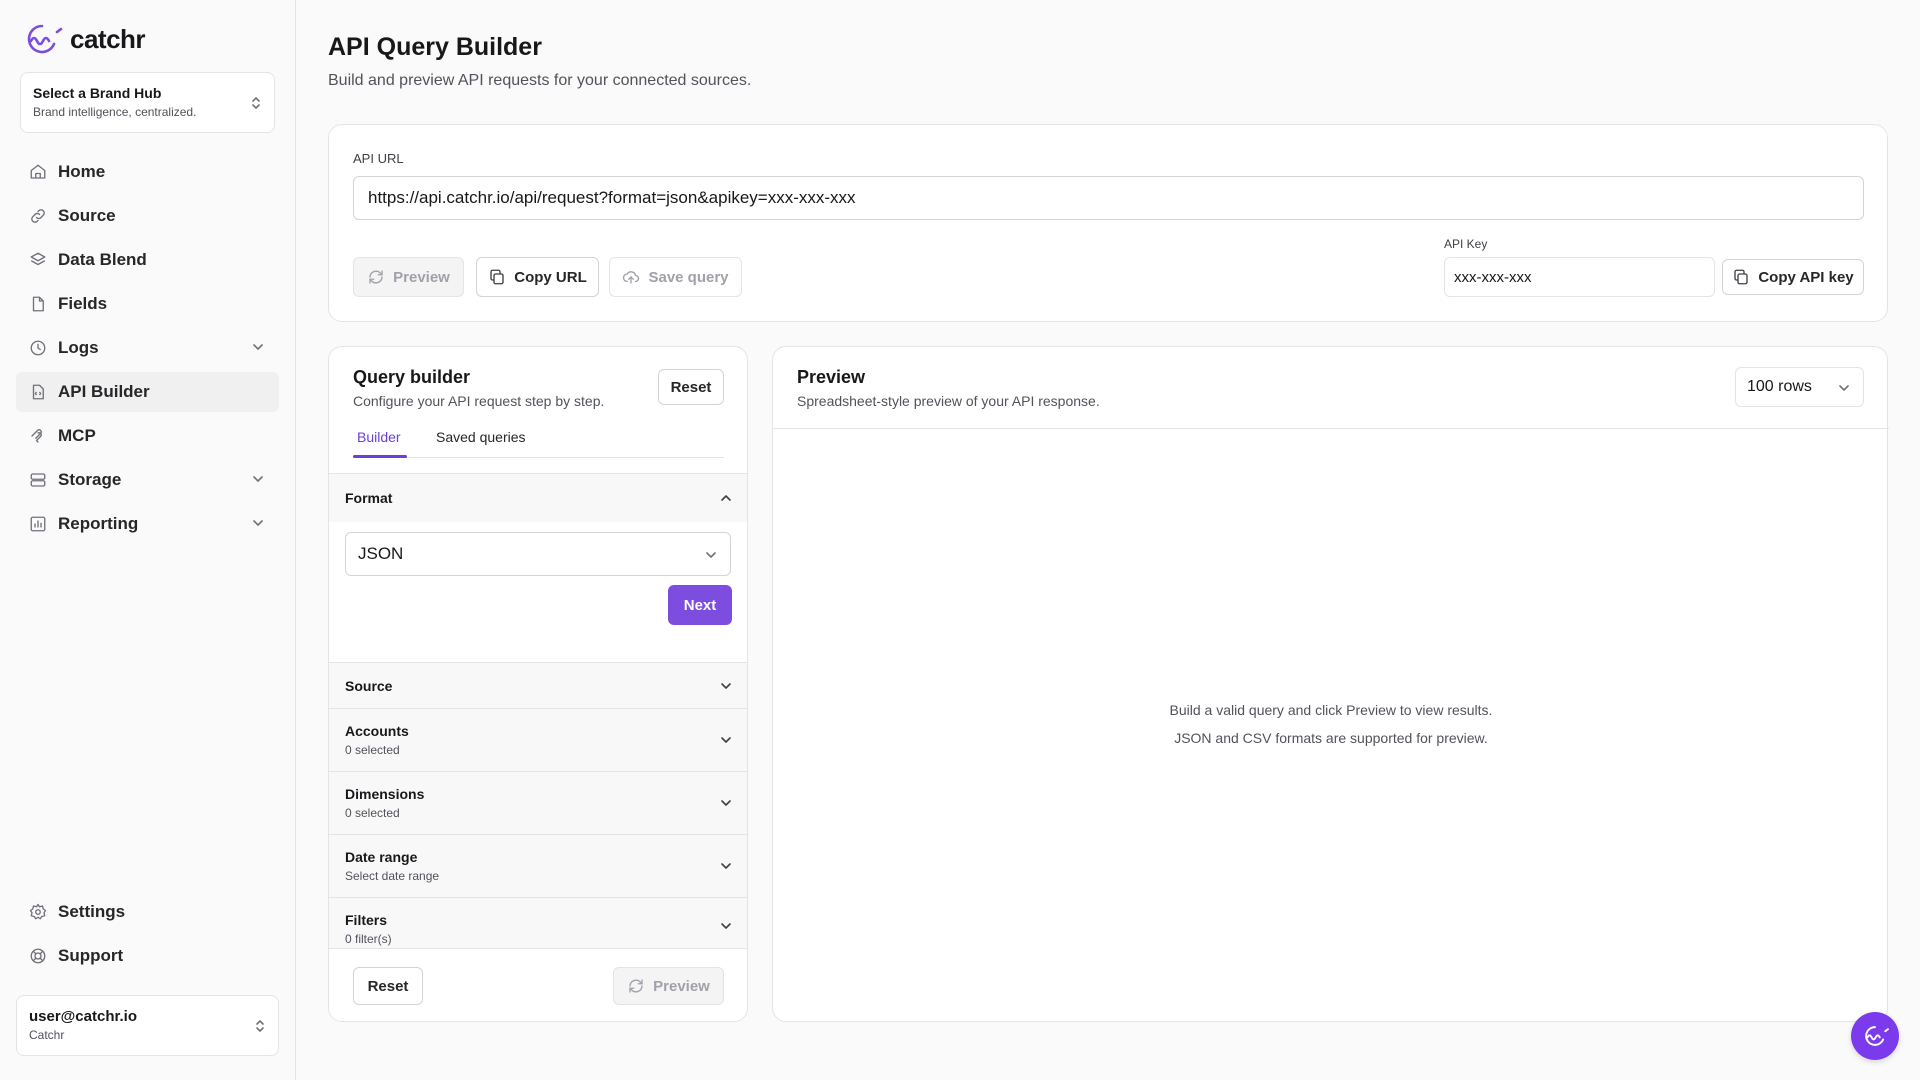 The image size is (1920, 1080). I want to click on reset-label: Reset, so click(691, 387).